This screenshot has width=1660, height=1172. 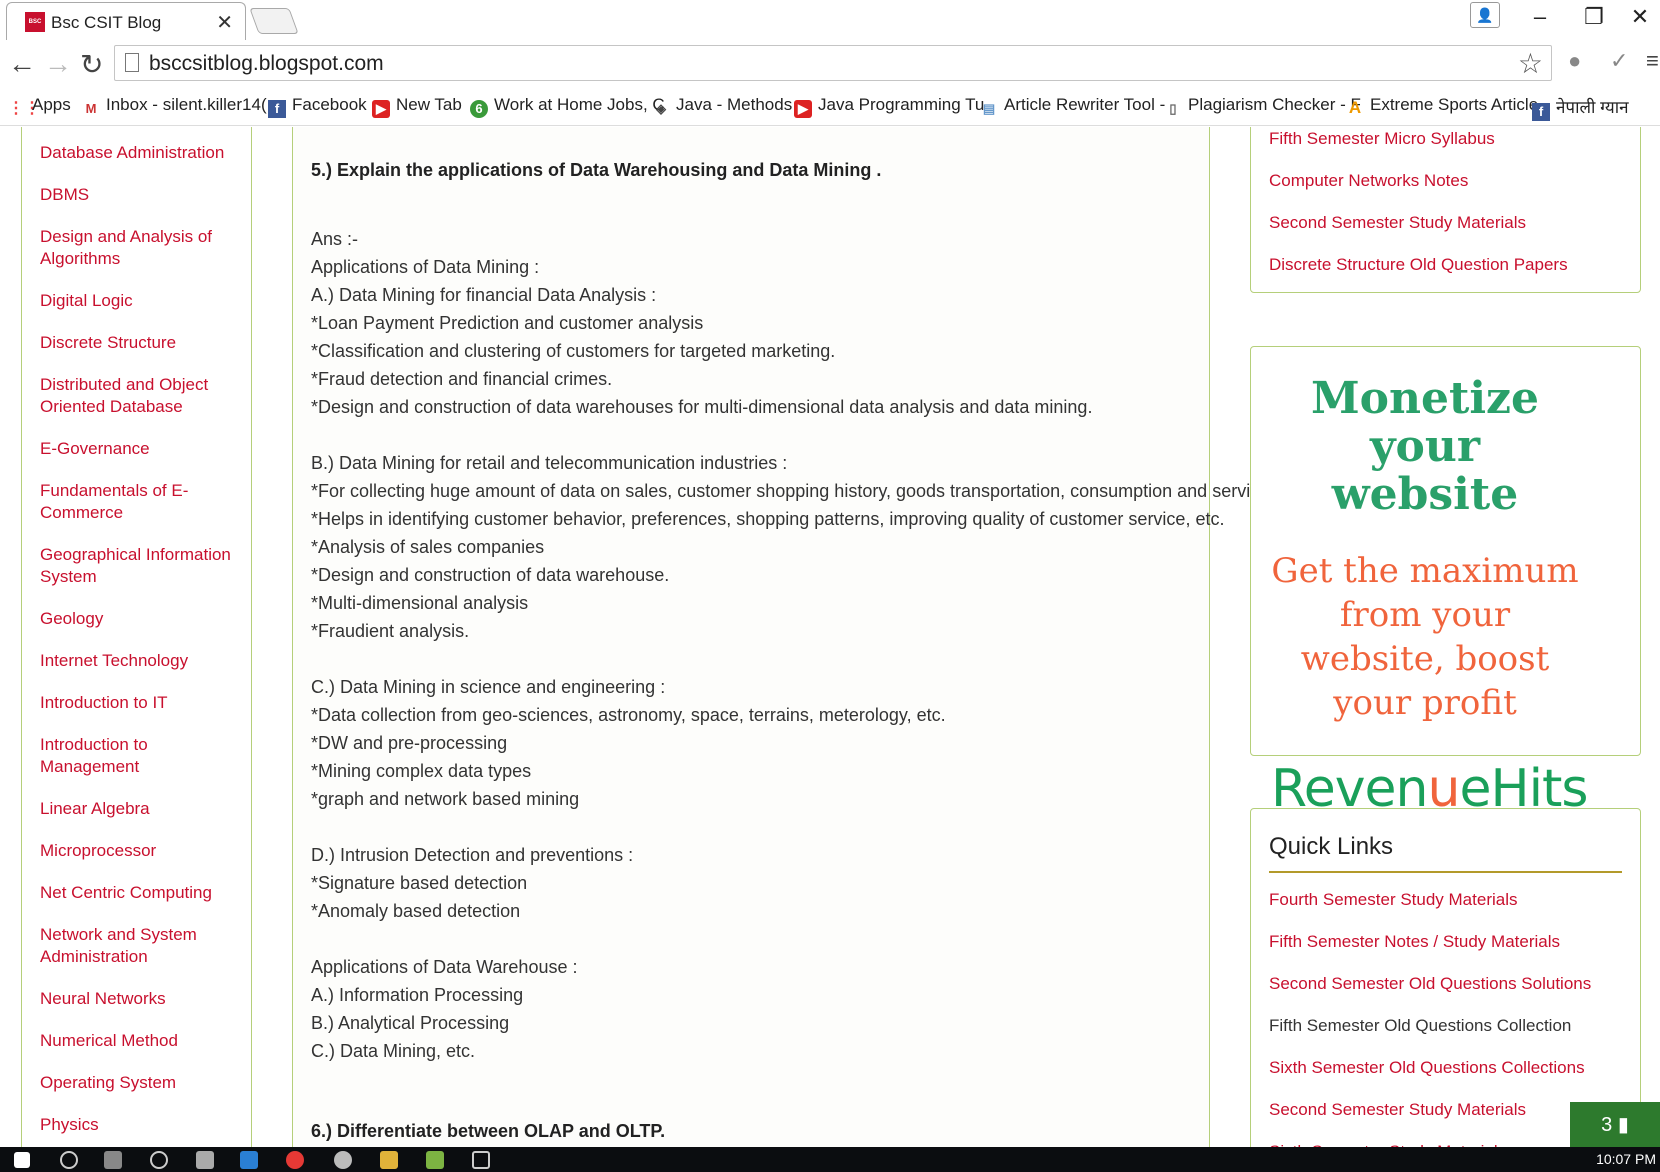 I want to click on sidebar-link: DBMS, so click(x=140, y=195).